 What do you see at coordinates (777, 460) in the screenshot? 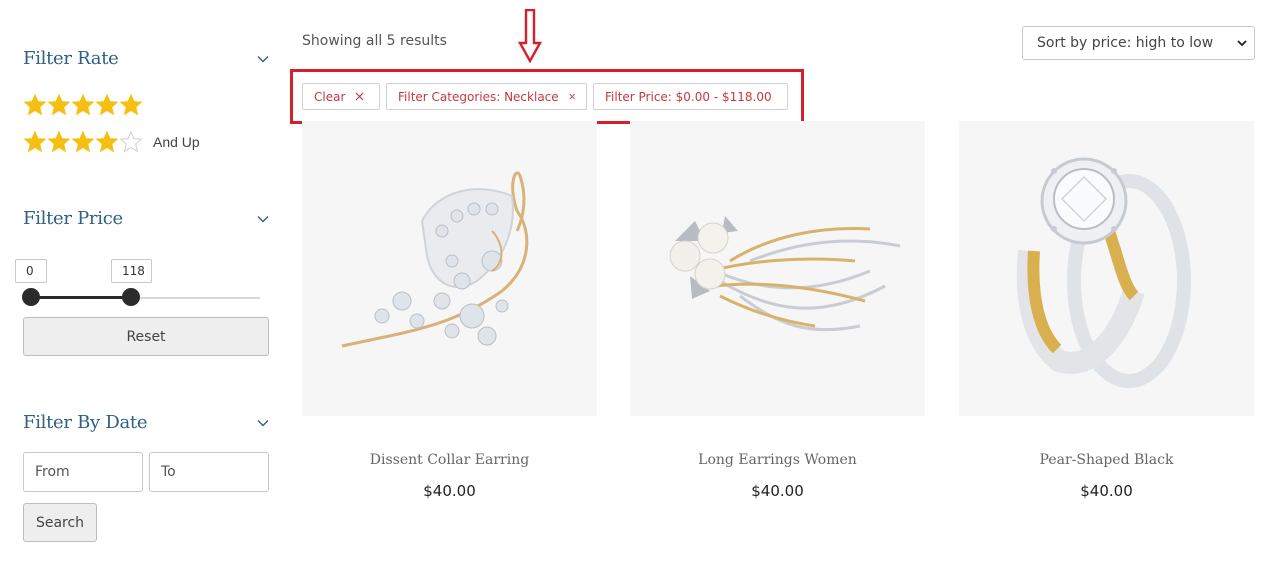
I see `product-name: Long Earrings Women` at bounding box center [777, 460].